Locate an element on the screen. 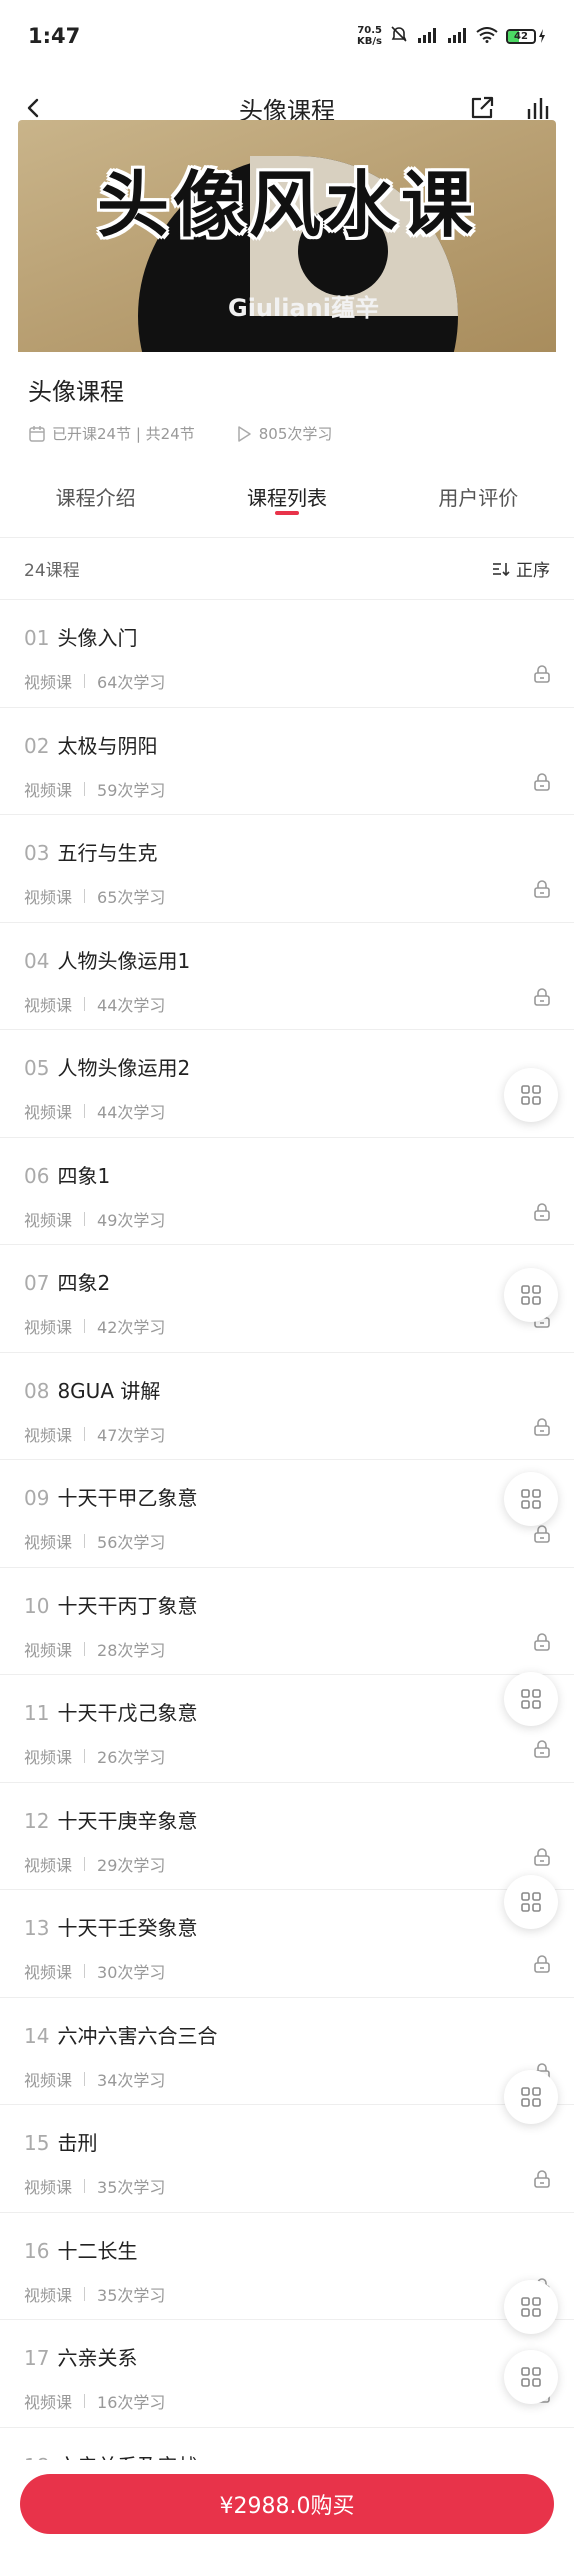 The image size is (574, 2560). lesson-number: 17 is located at coordinates (37, 2358).